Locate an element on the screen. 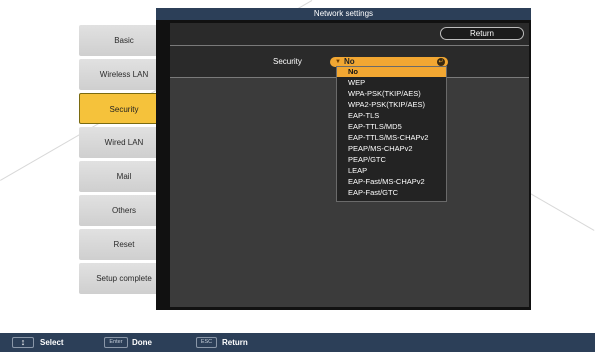 The width and height of the screenshot is (595, 352). window-title: Network settings is located at coordinates (343, 14).